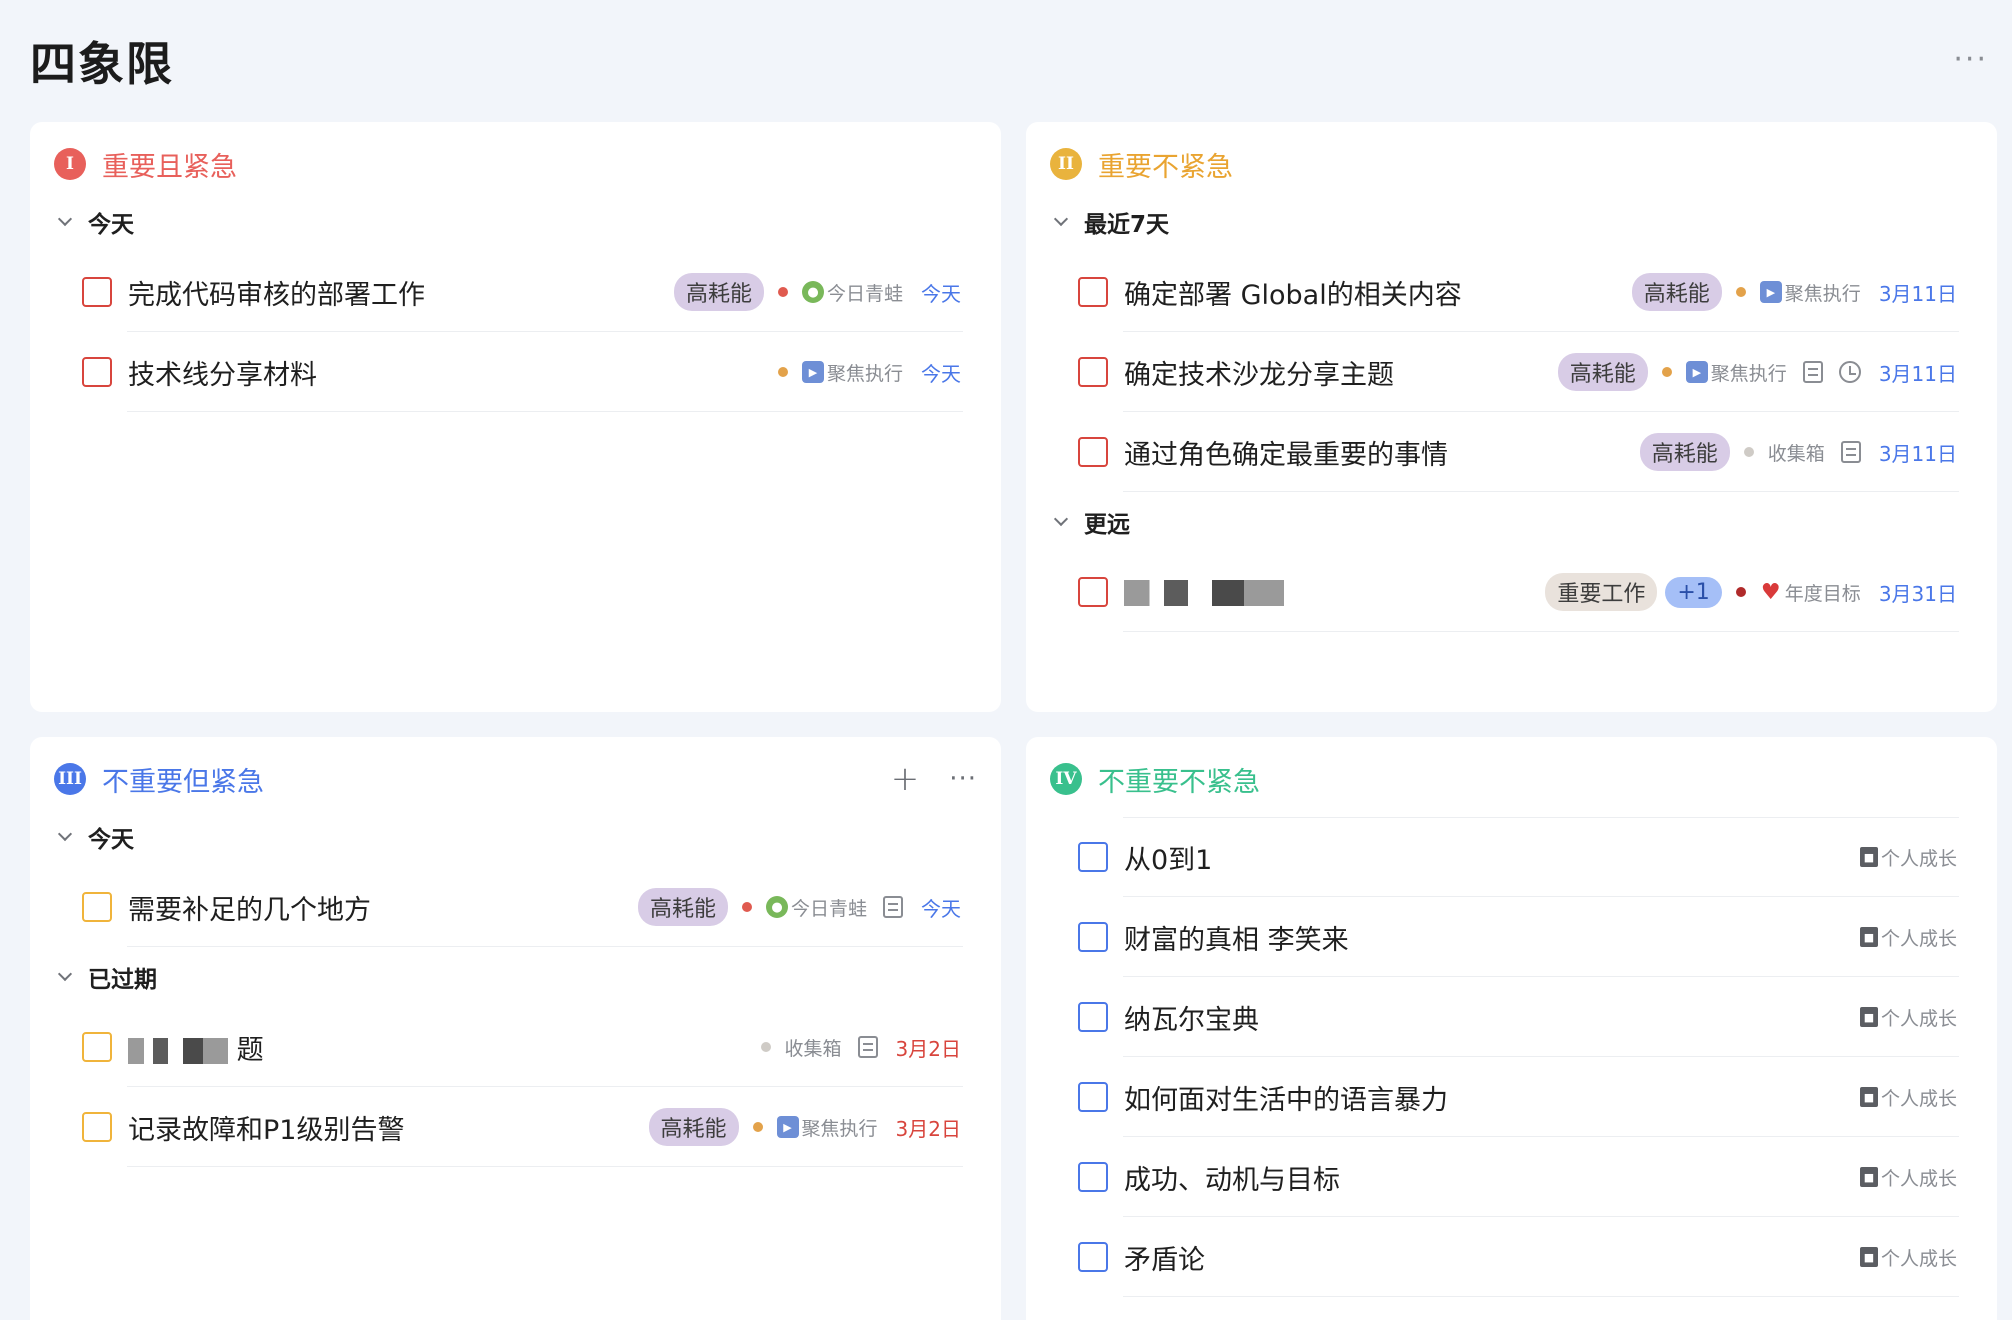 This screenshot has height=1320, width=2012. What do you see at coordinates (111, 225) in the screenshot?
I see `group-label: 今天` at bounding box center [111, 225].